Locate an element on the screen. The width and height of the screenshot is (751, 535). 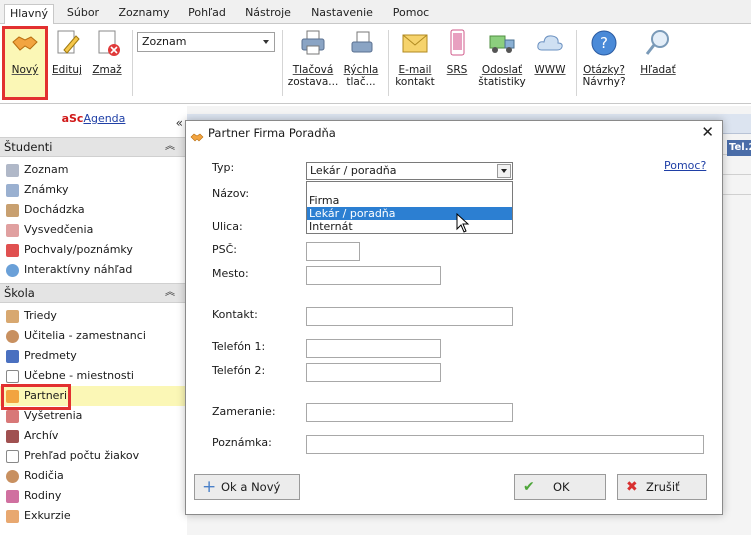
checkmark-icon: ✔ is located at coordinates (529, 487).